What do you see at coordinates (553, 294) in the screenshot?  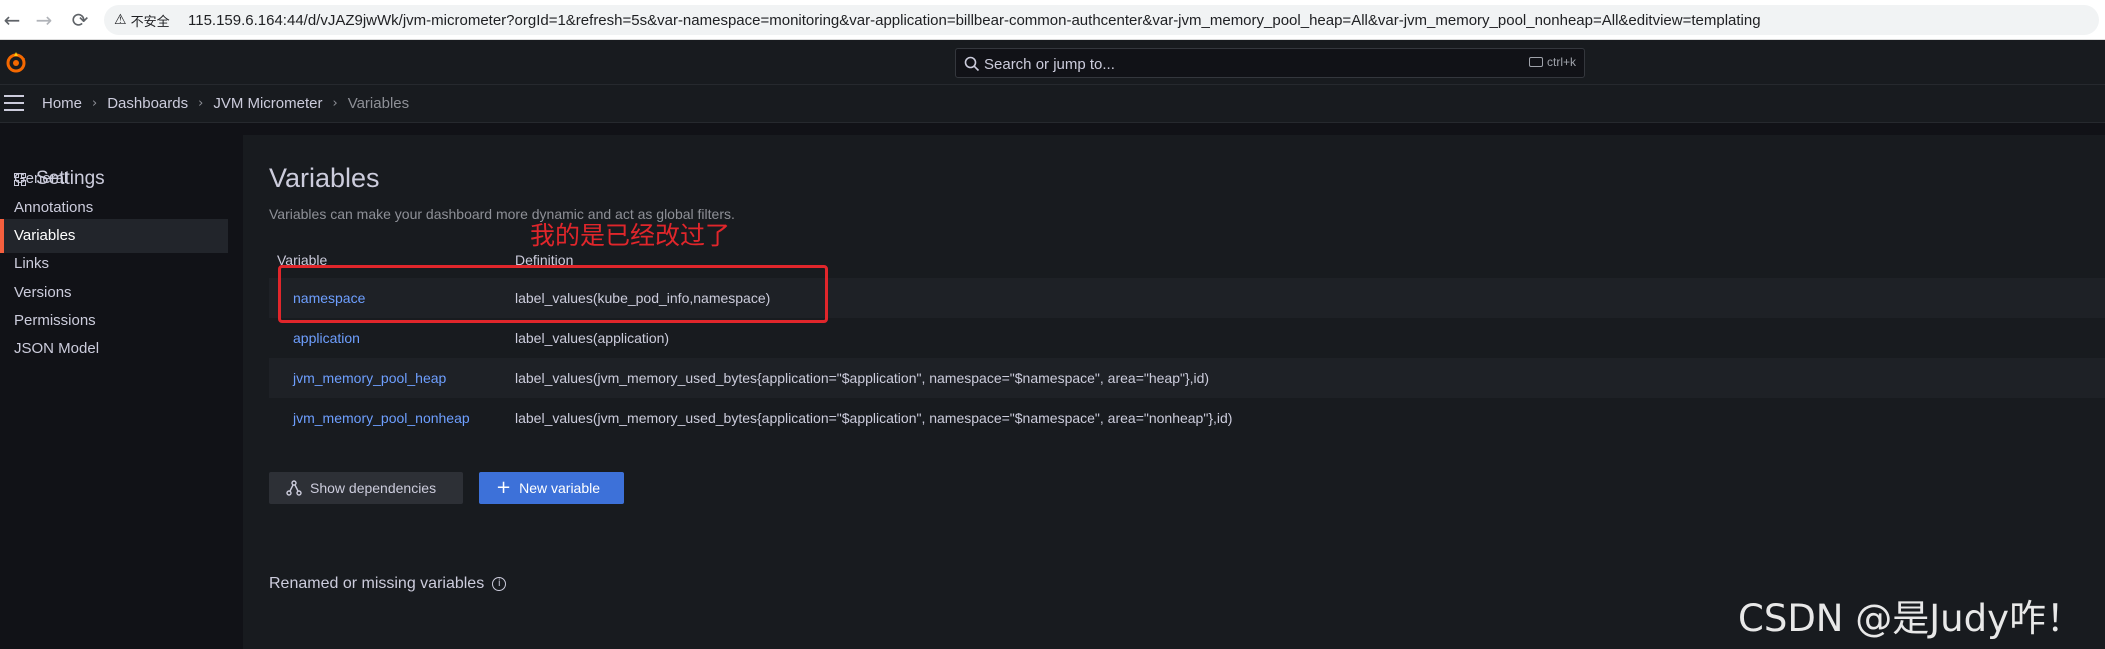 I see `annotation-highlight-box` at bounding box center [553, 294].